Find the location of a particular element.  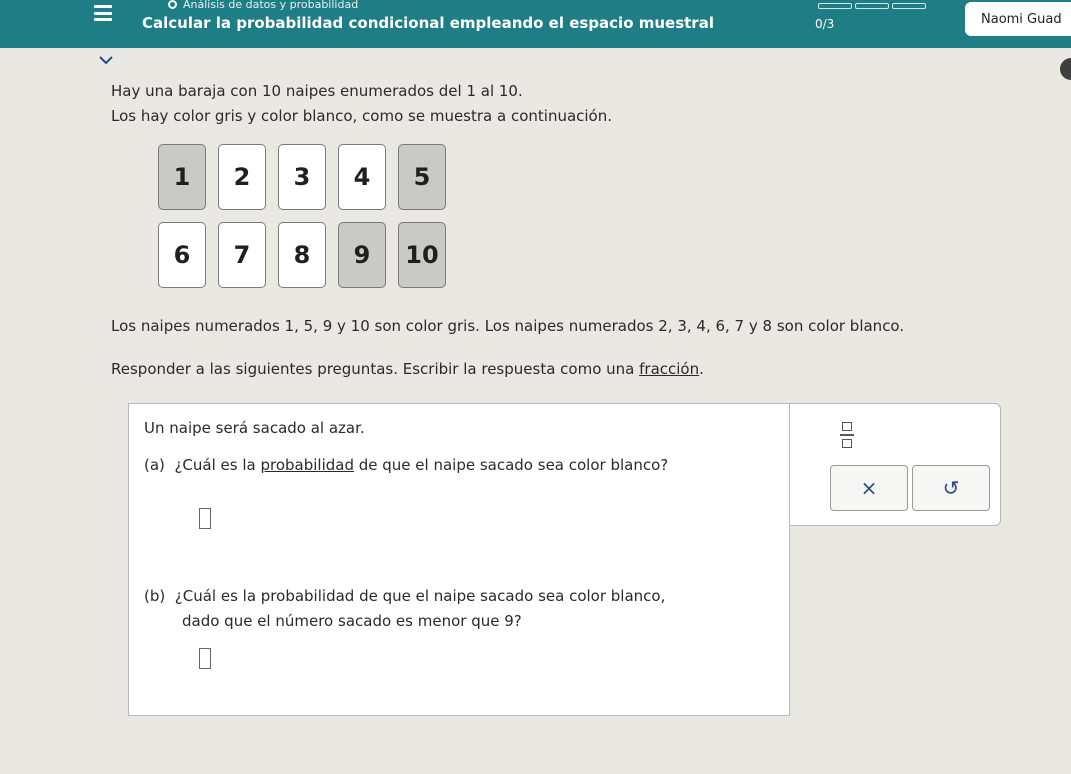

clear-button: × is located at coordinates (869, 488).